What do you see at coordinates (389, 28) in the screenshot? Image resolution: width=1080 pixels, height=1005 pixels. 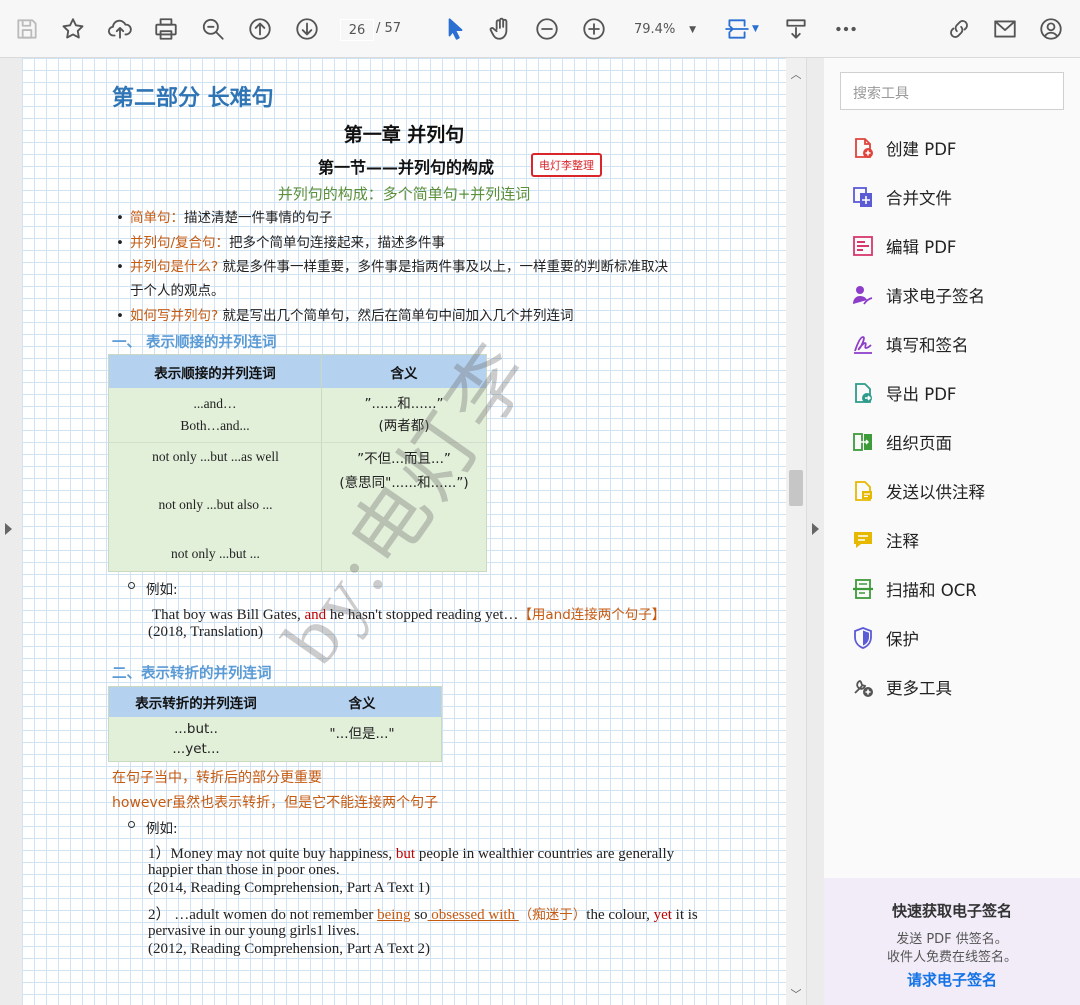 I see `page-total: / 57` at bounding box center [389, 28].